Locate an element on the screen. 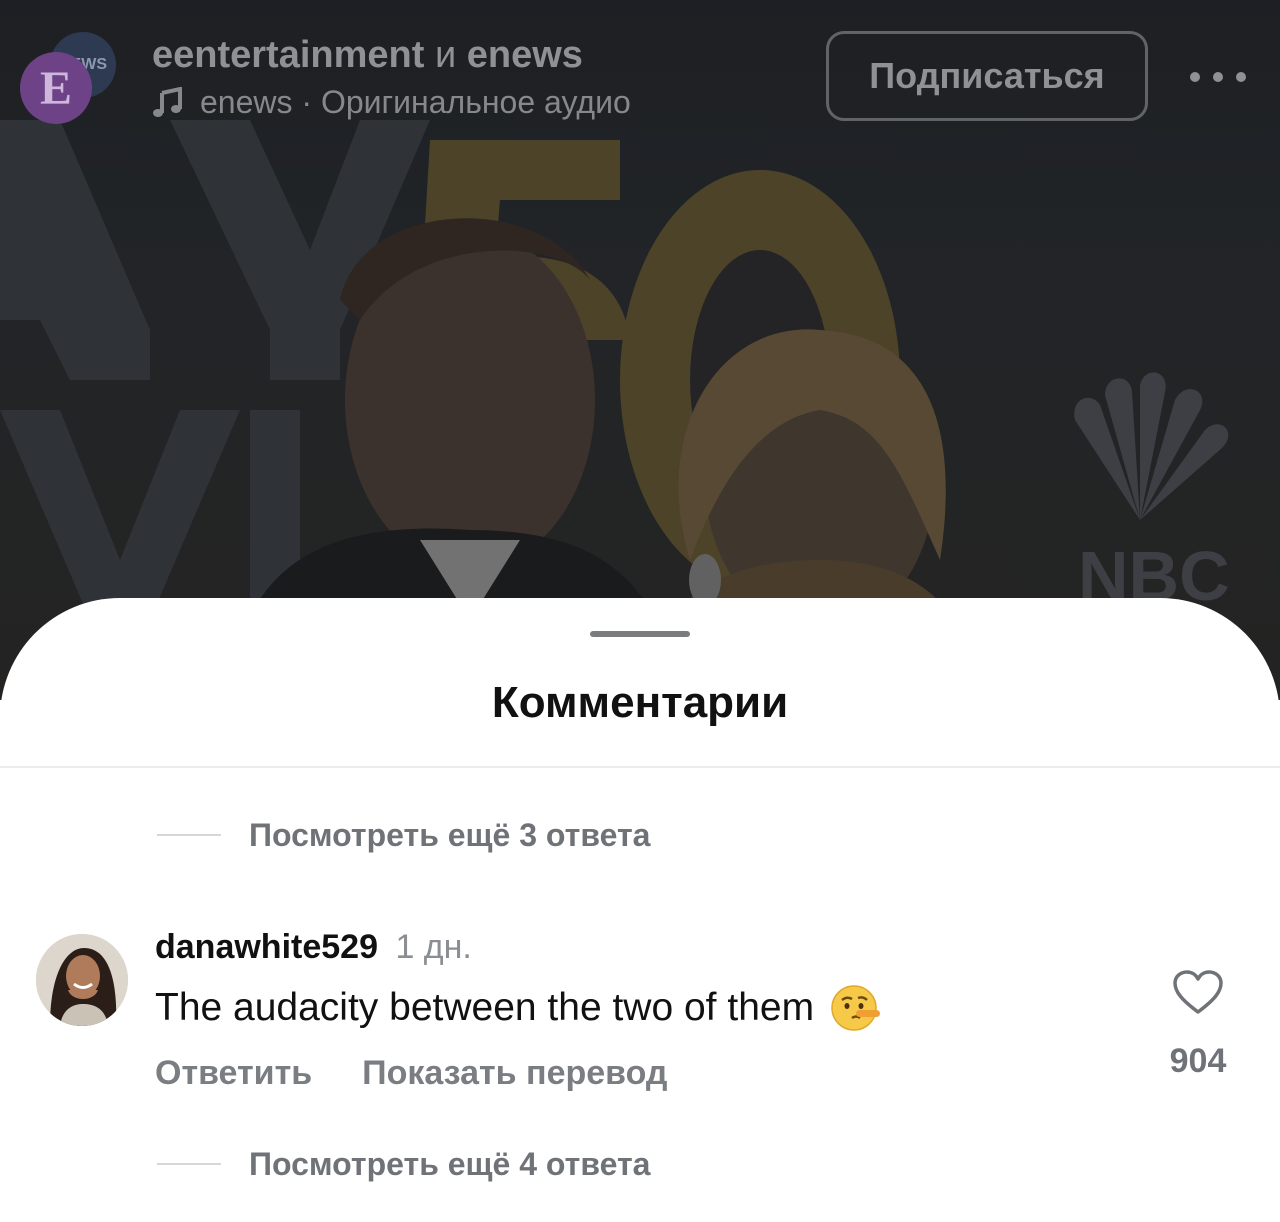 The image size is (1280, 1222). audio-info: enews · Оригинальное аудио is located at coordinates (391, 102).